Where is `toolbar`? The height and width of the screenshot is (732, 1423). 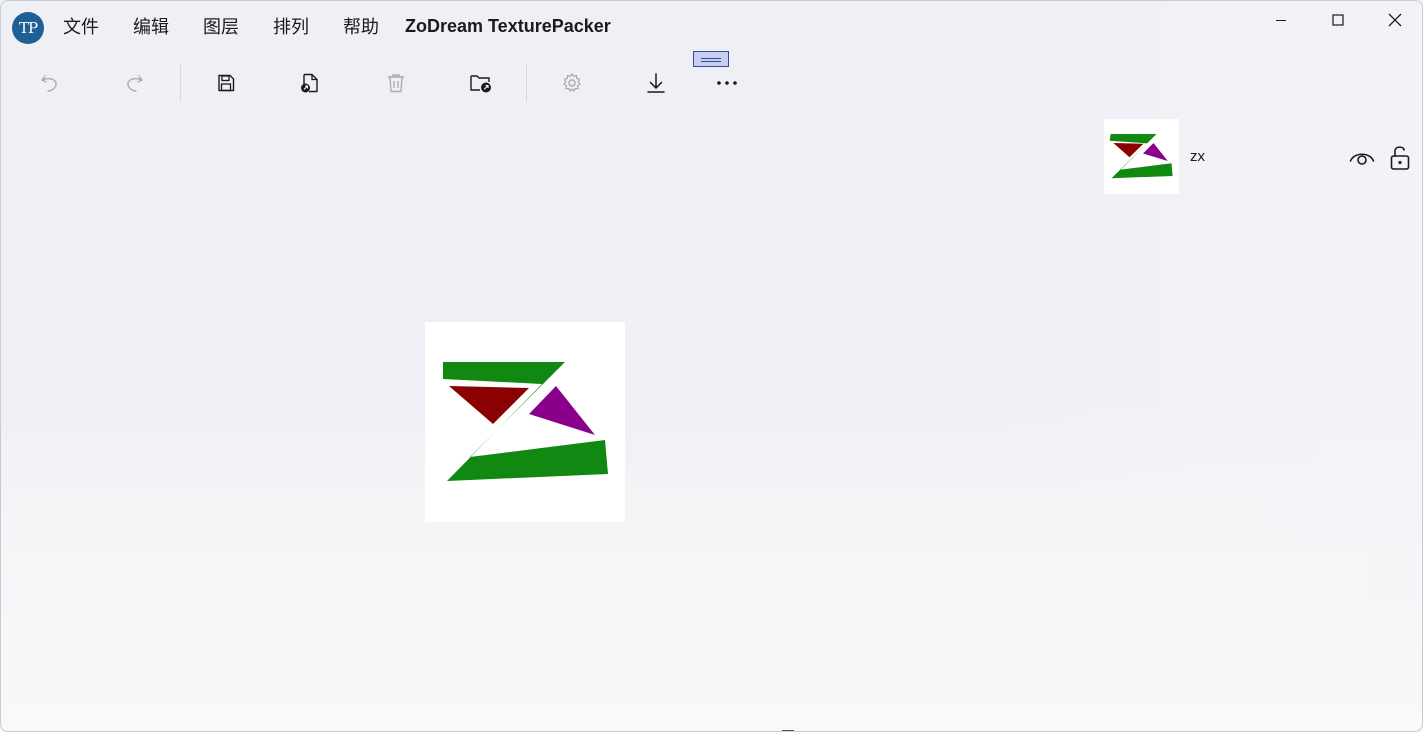
toolbar is located at coordinates (381, 83).